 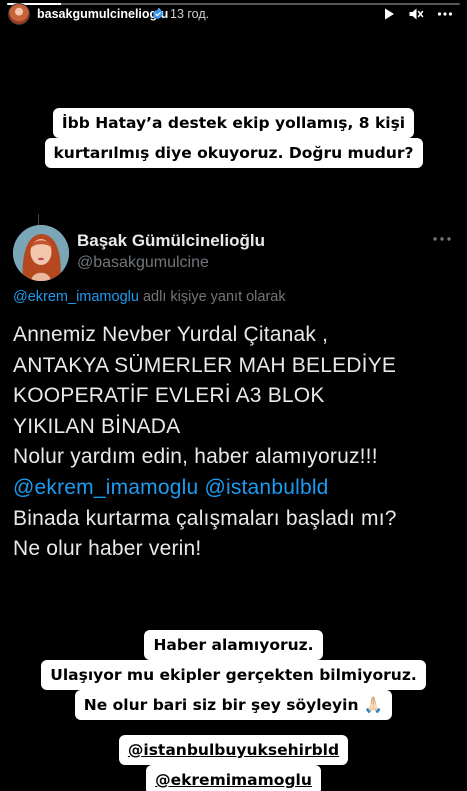 I want to click on tweet-line: Nolur yardım edin, haber alamıyoruz!!!, so click(x=195, y=457).